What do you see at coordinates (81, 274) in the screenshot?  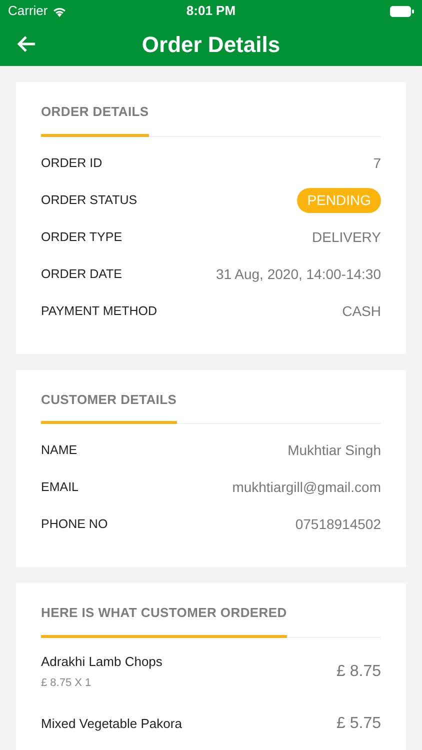 I see `field-label: ORDER DATE` at bounding box center [81, 274].